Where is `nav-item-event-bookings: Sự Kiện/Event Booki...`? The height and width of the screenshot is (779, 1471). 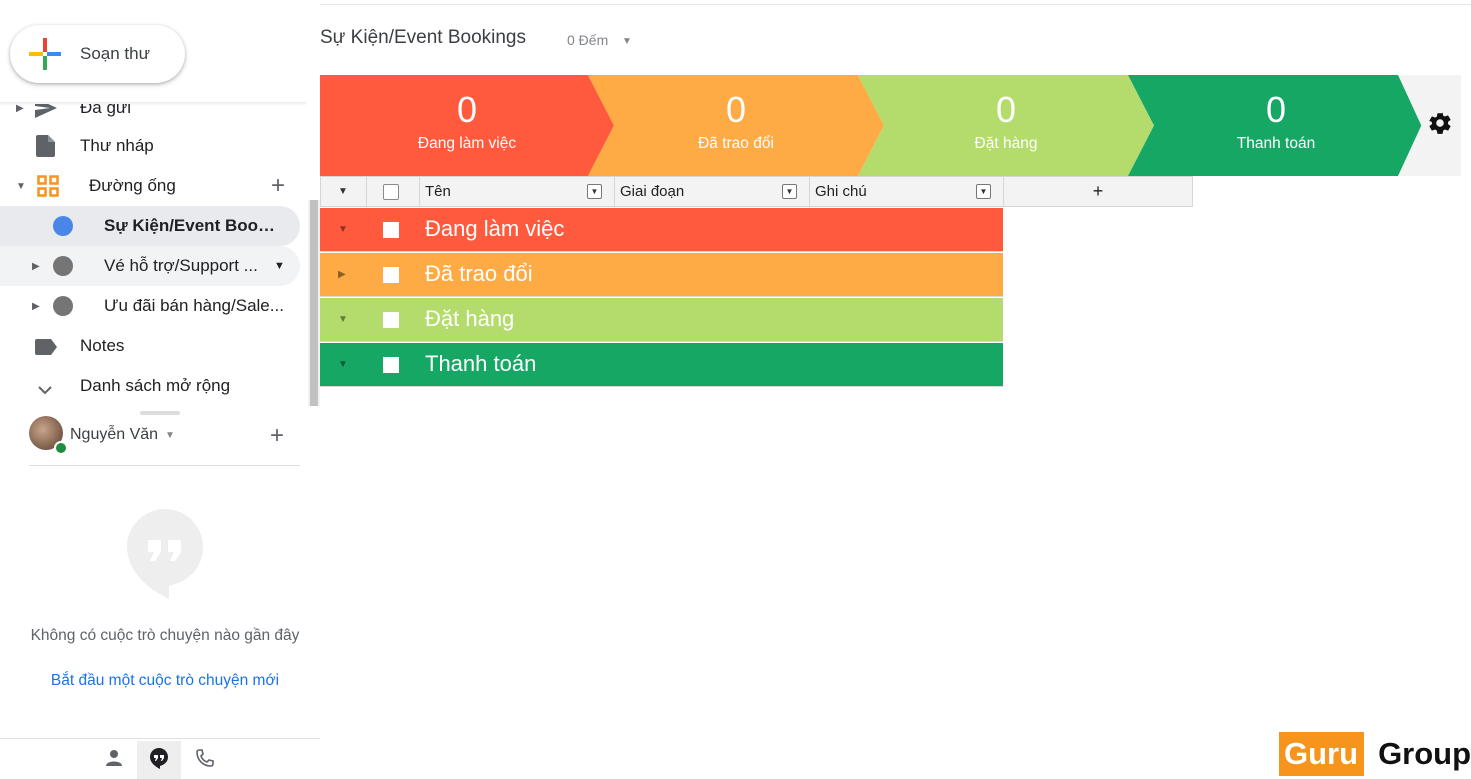 nav-item-event-bookings: Sự Kiện/Event Booki... is located at coordinates (150, 226).